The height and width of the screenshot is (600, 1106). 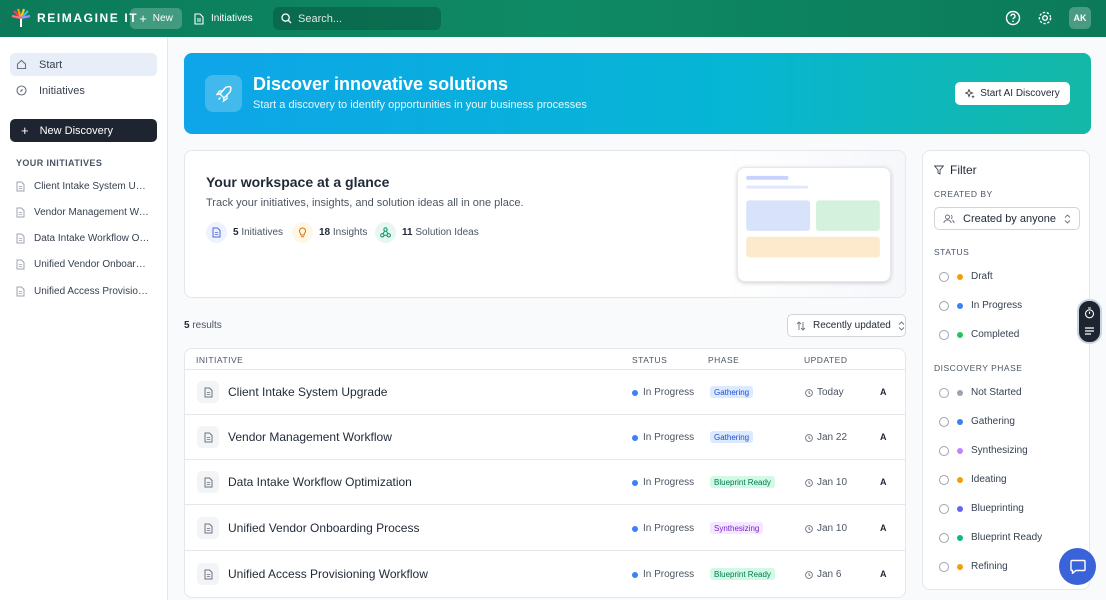 I want to click on start-ai-discovery-button: Start AI Discovery, so click(x=1012, y=93).